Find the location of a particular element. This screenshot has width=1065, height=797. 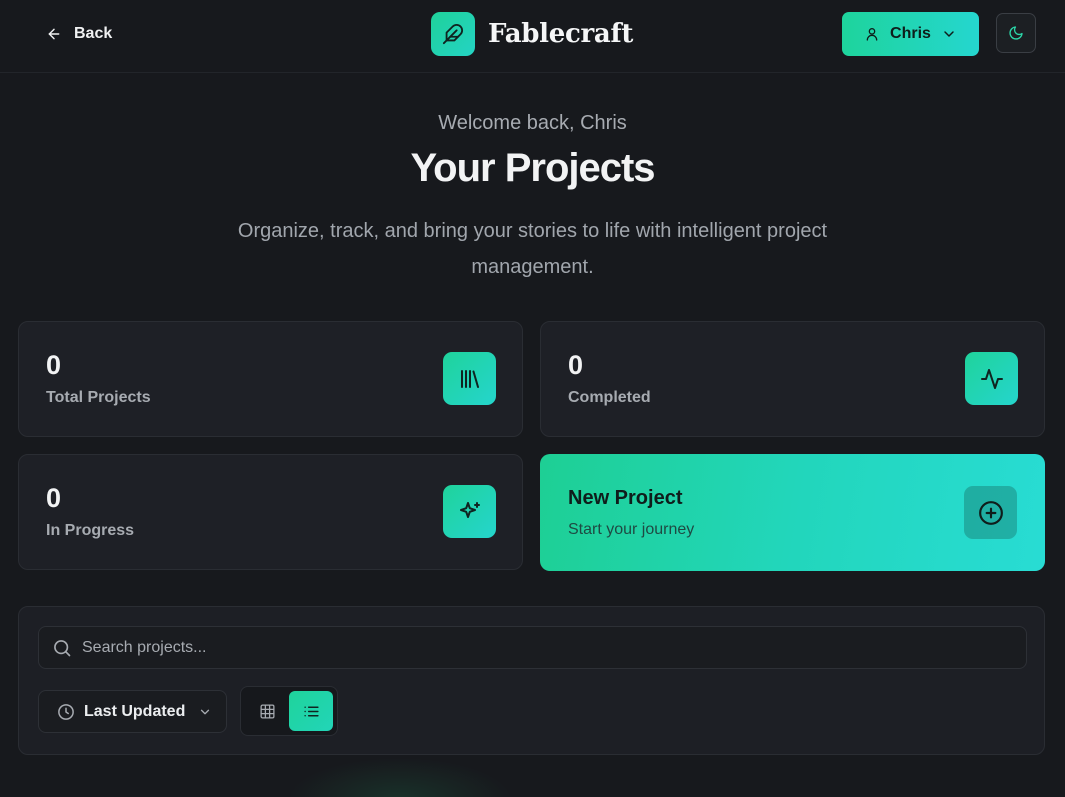

theme-toggle-button is located at coordinates (1016, 33).